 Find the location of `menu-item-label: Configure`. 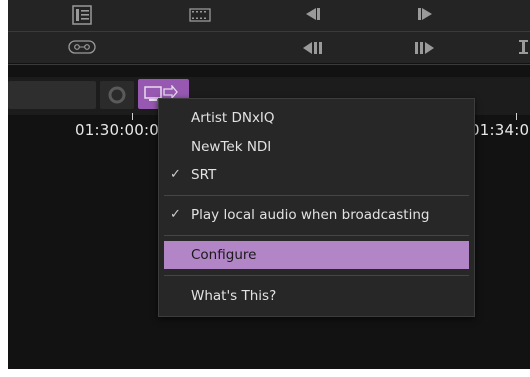

menu-item-label: Configure is located at coordinates (224, 255).